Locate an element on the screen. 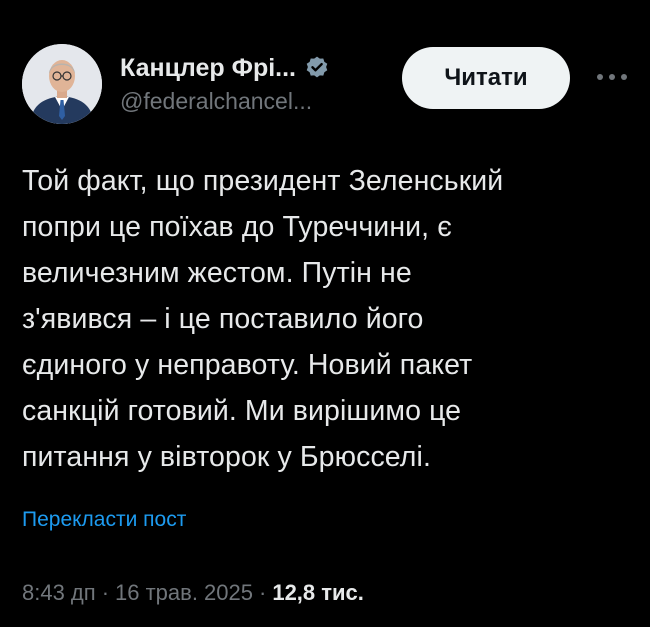 The image size is (650, 627). more-options-button is located at coordinates (612, 77).